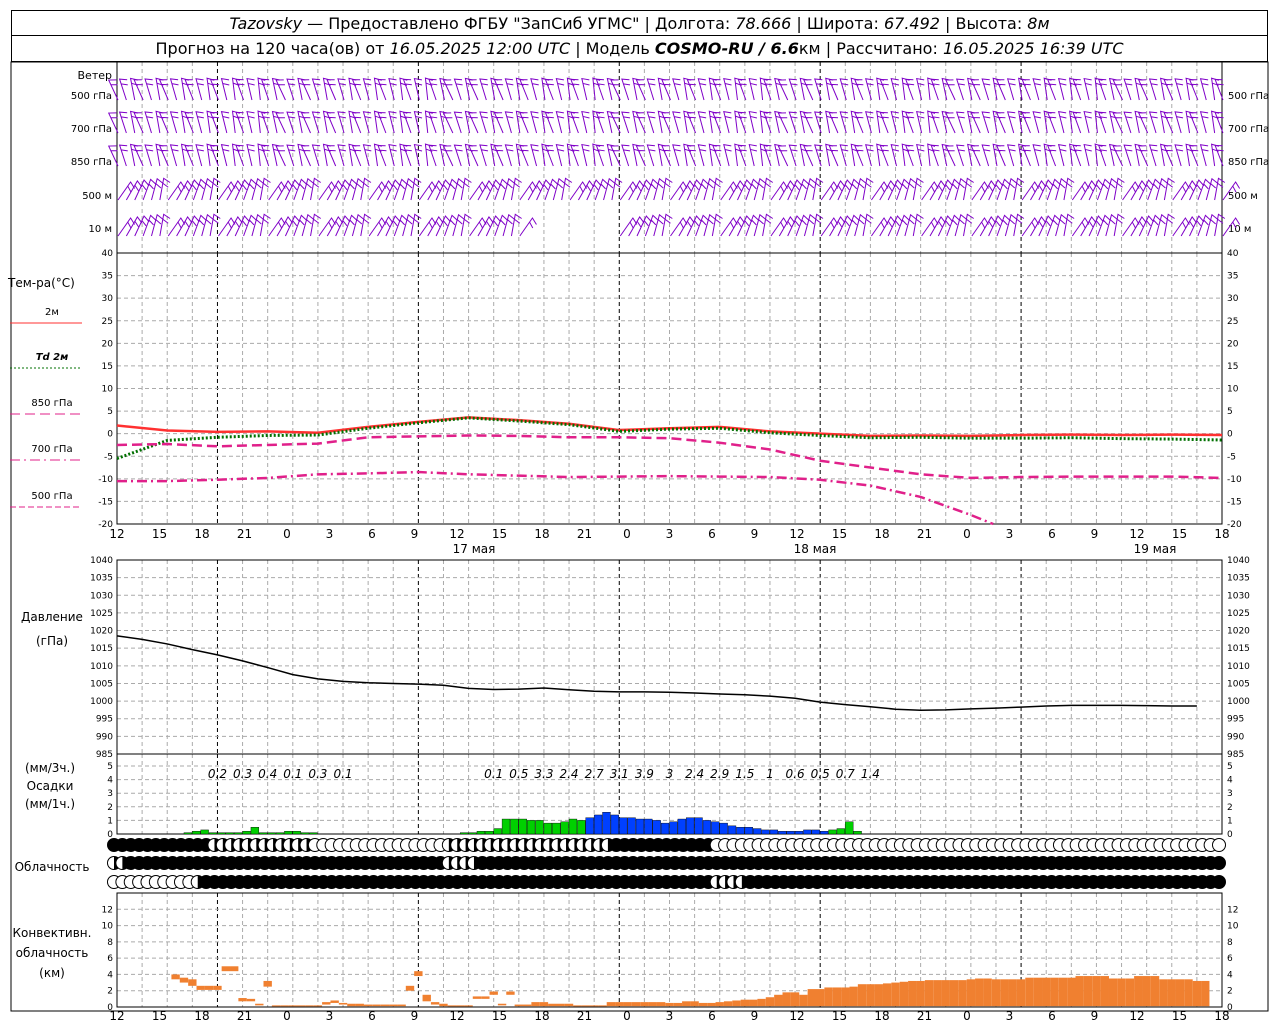 This screenshot has height=1024, width=1280. What do you see at coordinates (1052, 1016) in the screenshot?
I see `hour-tick-label-bottom: 6` at bounding box center [1052, 1016].